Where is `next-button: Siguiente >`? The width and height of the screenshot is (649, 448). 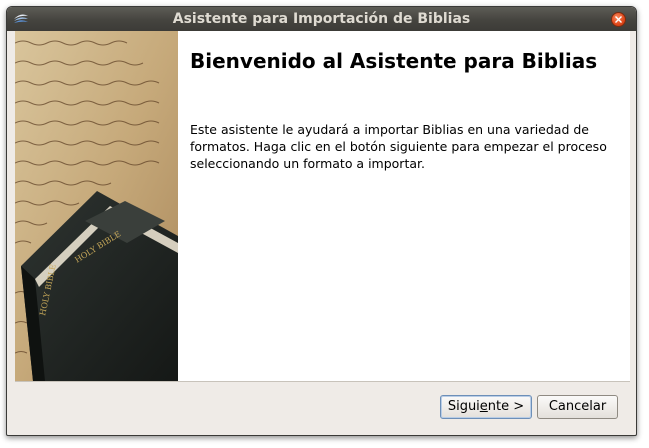
next-button: Siguiente > is located at coordinates (486, 407).